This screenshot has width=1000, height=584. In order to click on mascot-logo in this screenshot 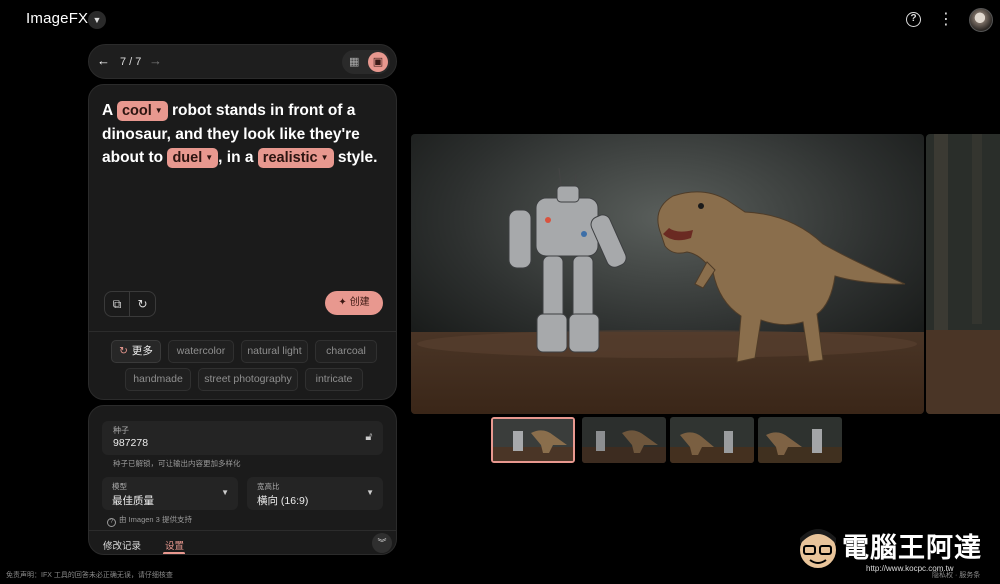, I will do `click(818, 549)`.